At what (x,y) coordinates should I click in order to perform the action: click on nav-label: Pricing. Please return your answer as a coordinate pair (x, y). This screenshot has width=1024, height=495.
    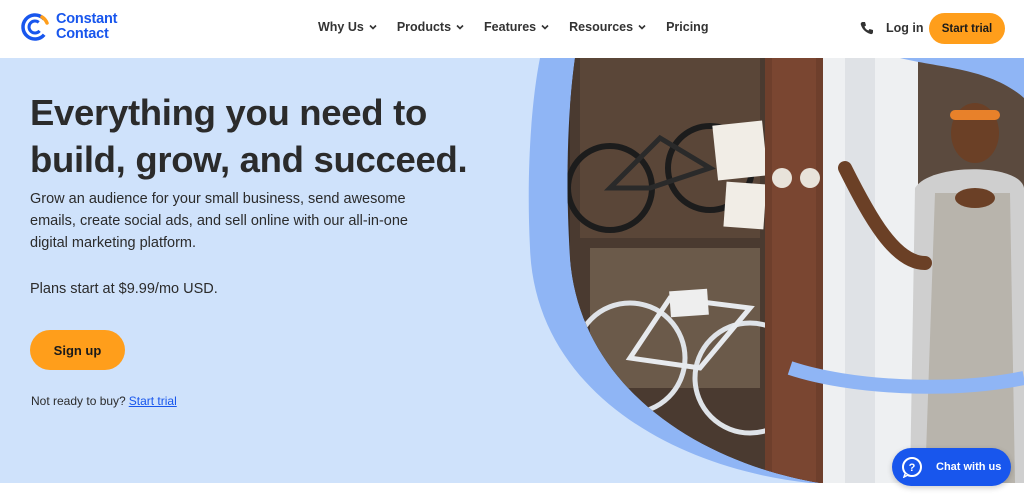
    Looking at the image, I should click on (687, 27).